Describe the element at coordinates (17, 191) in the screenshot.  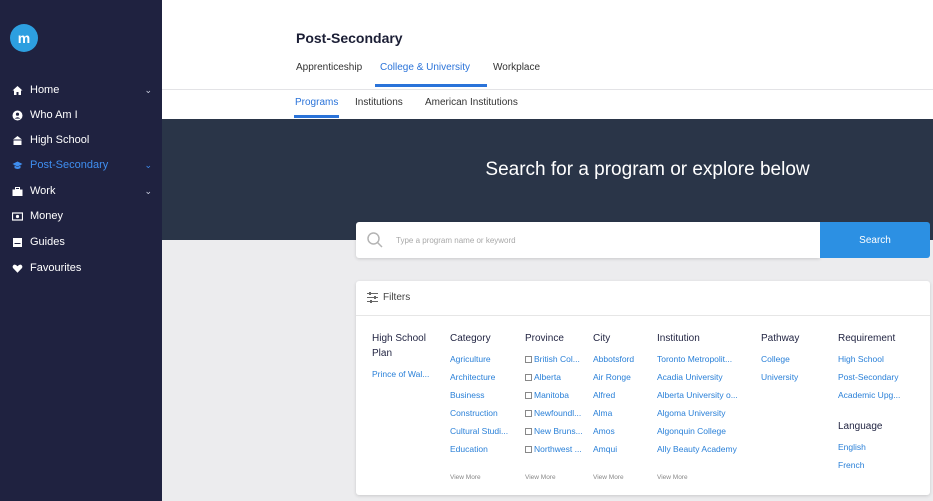
I see `briefcase-icon` at that location.